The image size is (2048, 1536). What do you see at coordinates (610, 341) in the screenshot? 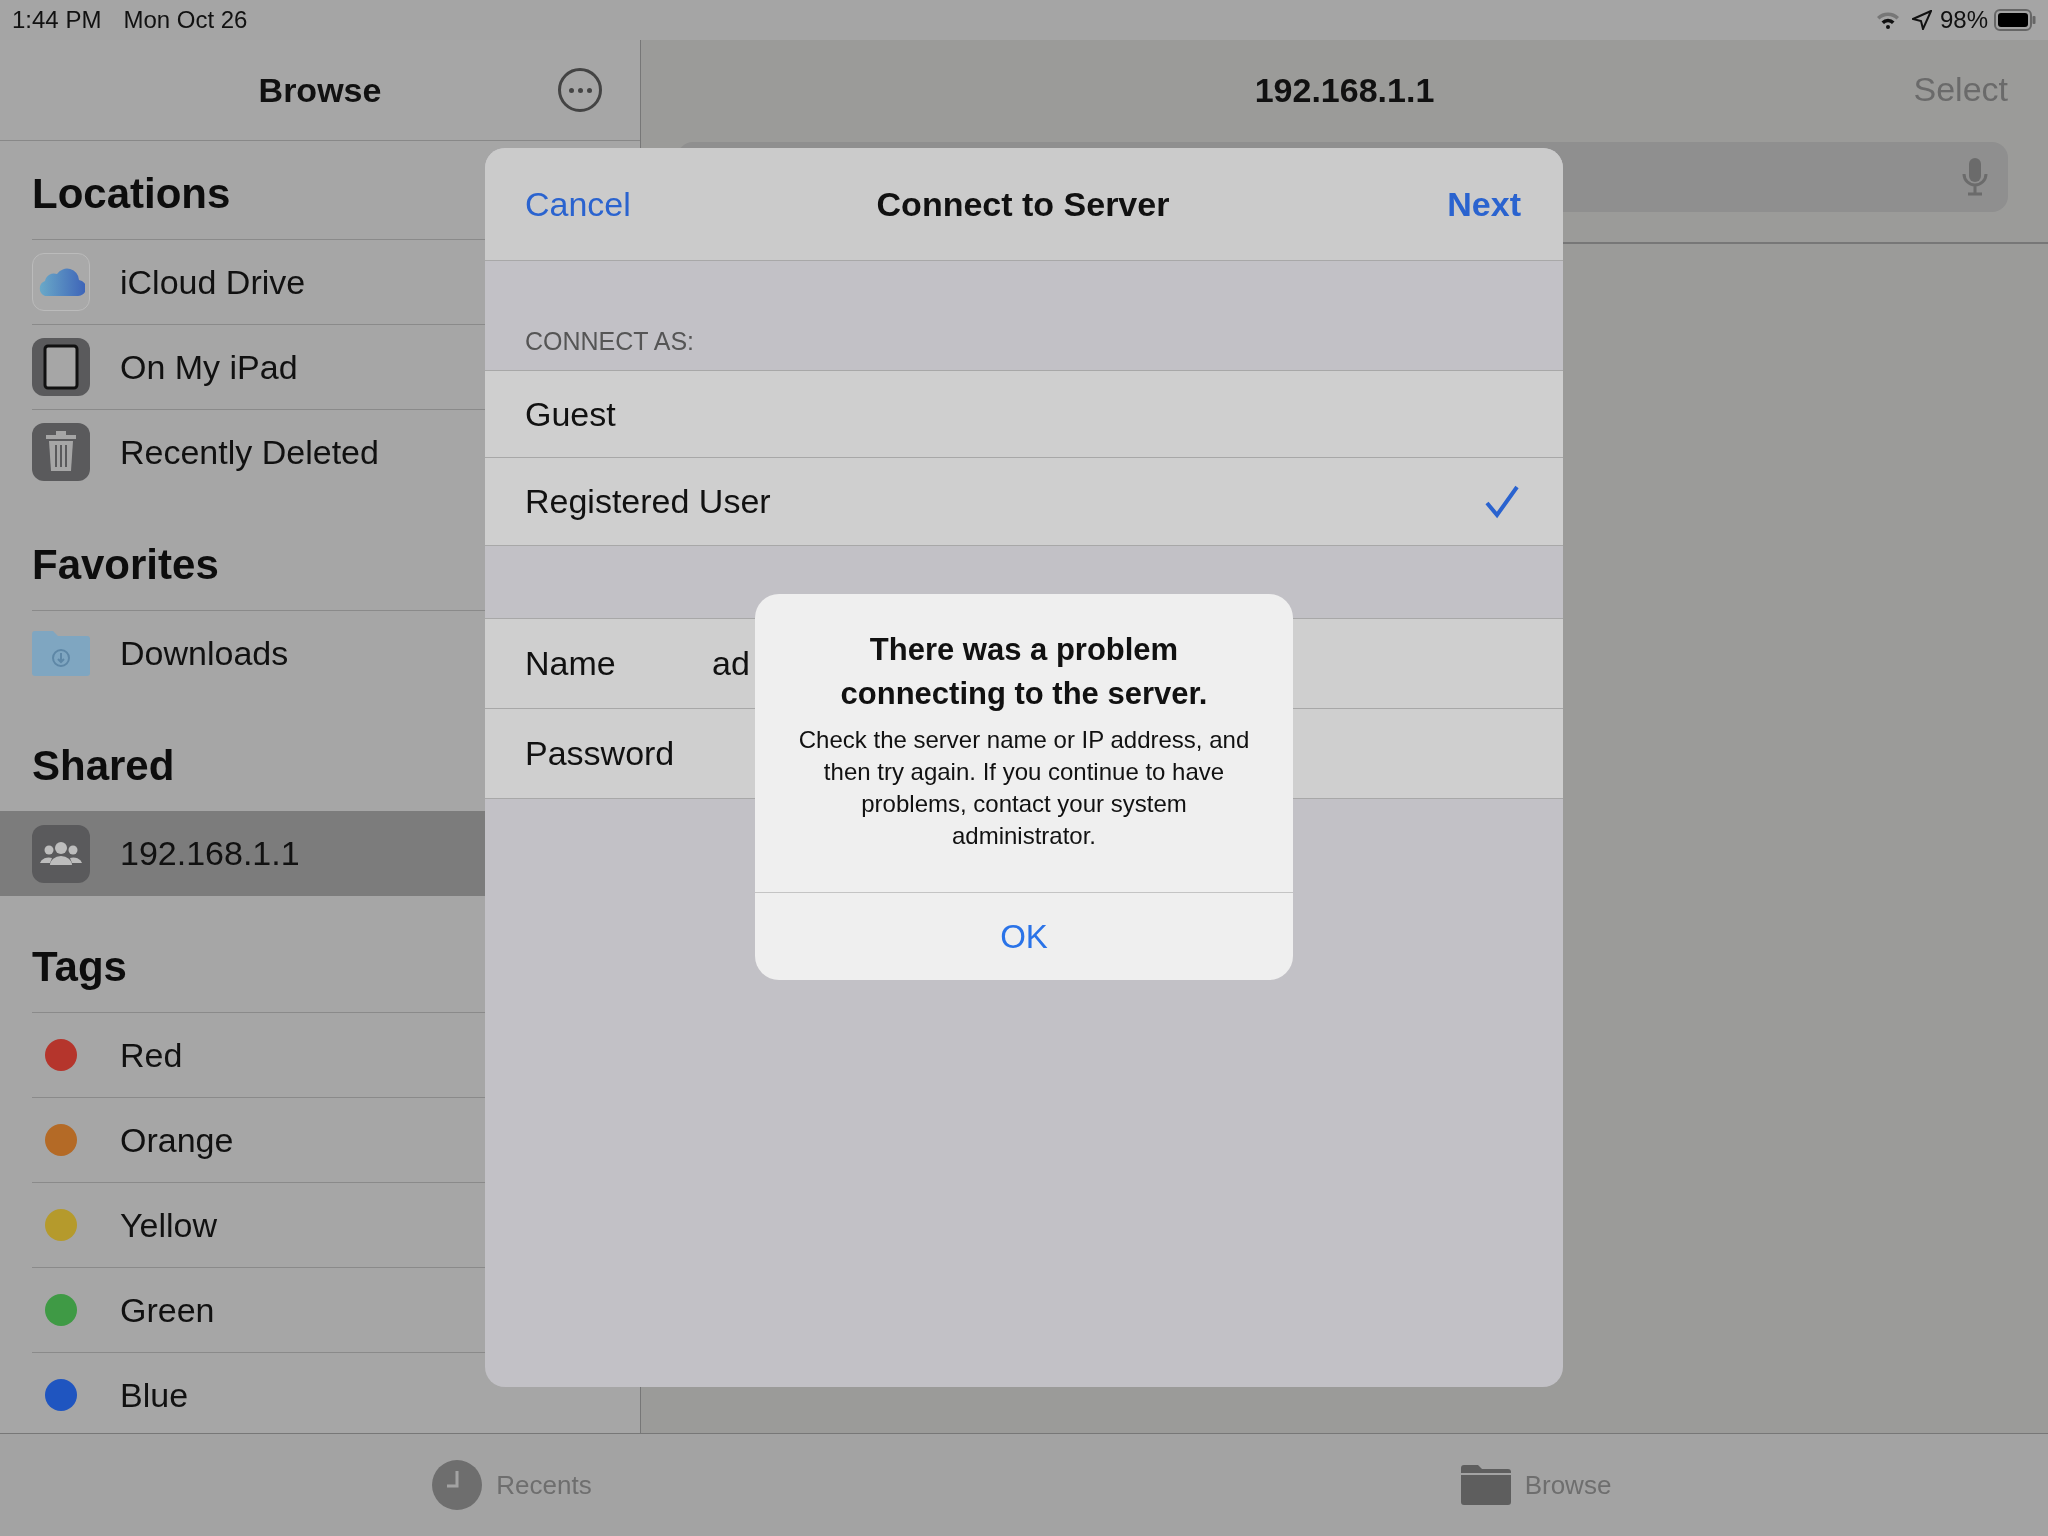
I see `section-label: CONNECT AS:` at bounding box center [610, 341].